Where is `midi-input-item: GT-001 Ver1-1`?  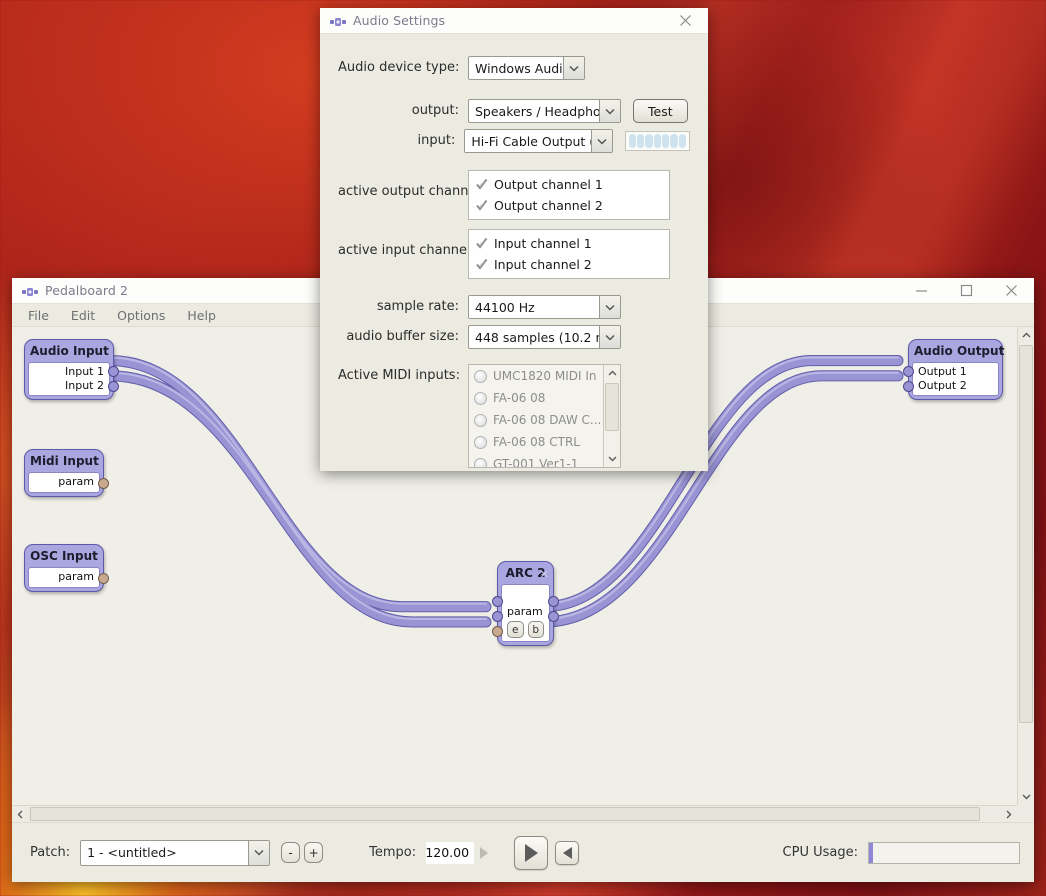 midi-input-item: GT-001 Ver1-1 is located at coordinates (544, 460).